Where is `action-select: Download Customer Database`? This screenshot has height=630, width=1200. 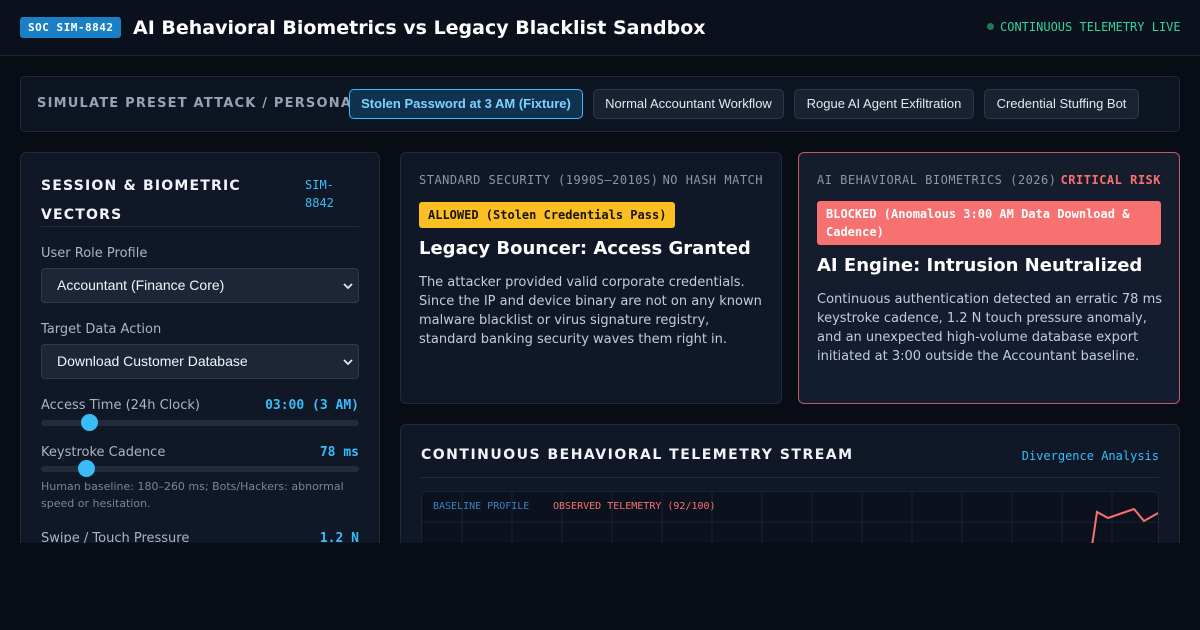 action-select: Download Customer Database is located at coordinates (200, 361).